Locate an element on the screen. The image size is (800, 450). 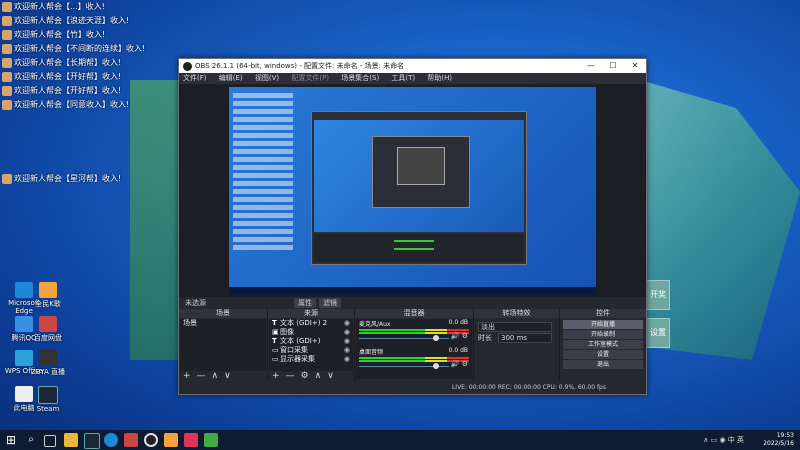
chat-line: 欢迎新人帮会【同意收入】收入! is located at coordinates (75, 105).